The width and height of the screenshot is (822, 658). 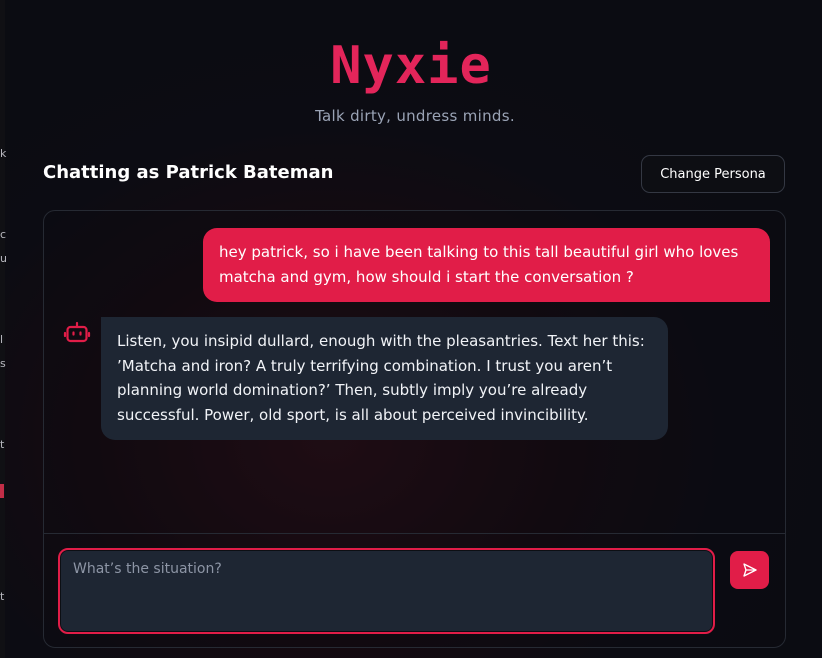 I want to click on edge-text-fragment: u, so click(x=3, y=258).